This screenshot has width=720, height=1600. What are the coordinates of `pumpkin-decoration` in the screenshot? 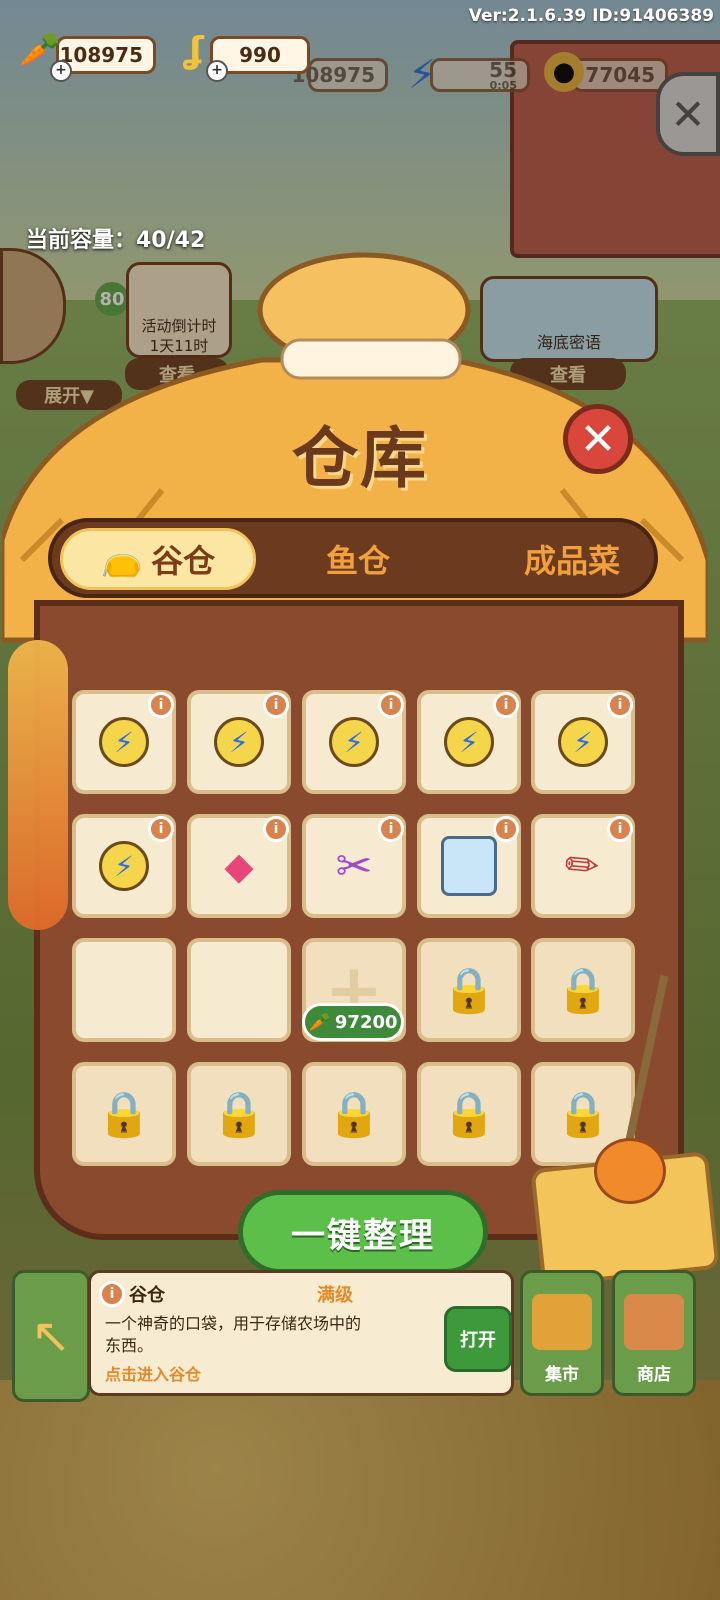 It's located at (630, 1171).